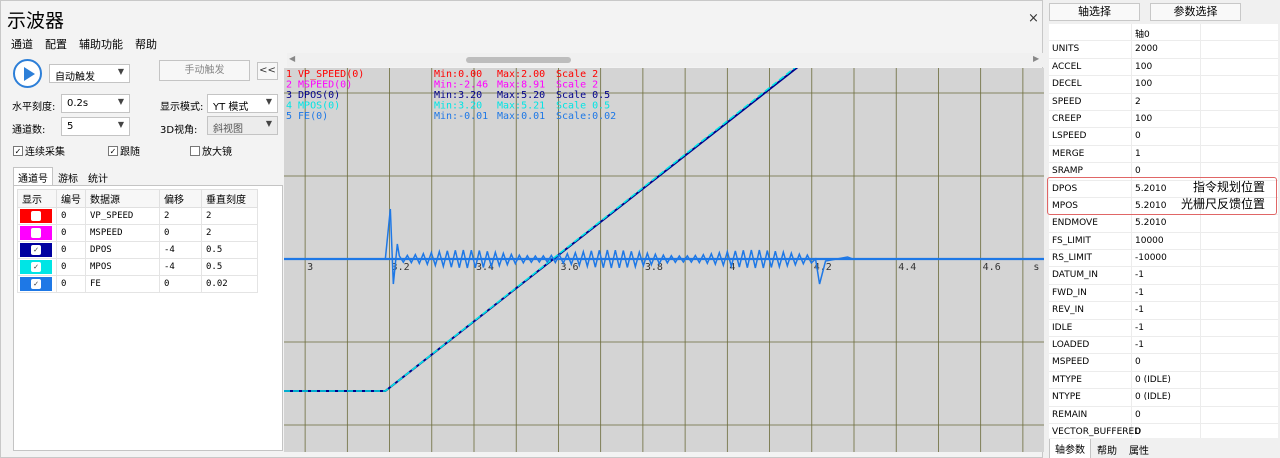 The image size is (1280, 458). What do you see at coordinates (1163, 50) in the screenshot?
I see `param-row: UNITS 2000` at bounding box center [1163, 50].